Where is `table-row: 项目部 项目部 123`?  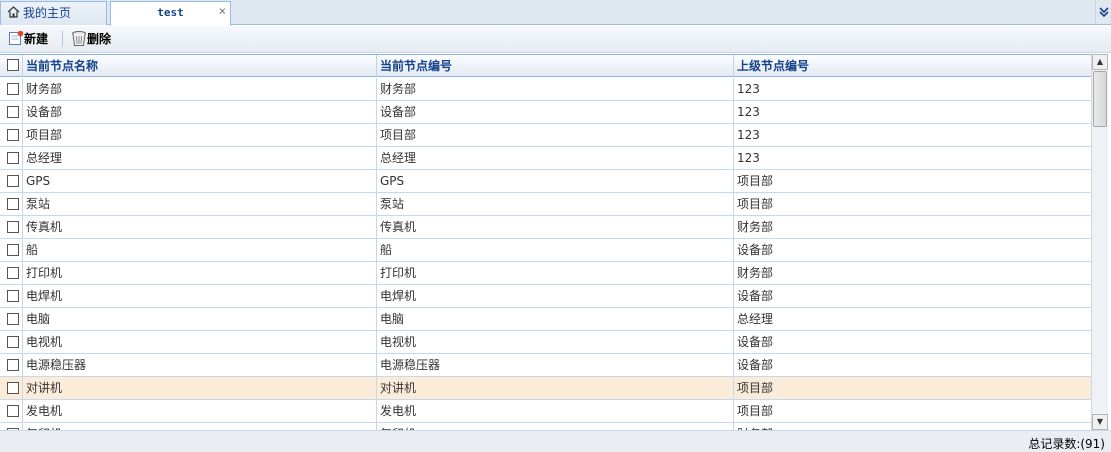 table-row: 项目部 项目部 123 is located at coordinates (545, 135).